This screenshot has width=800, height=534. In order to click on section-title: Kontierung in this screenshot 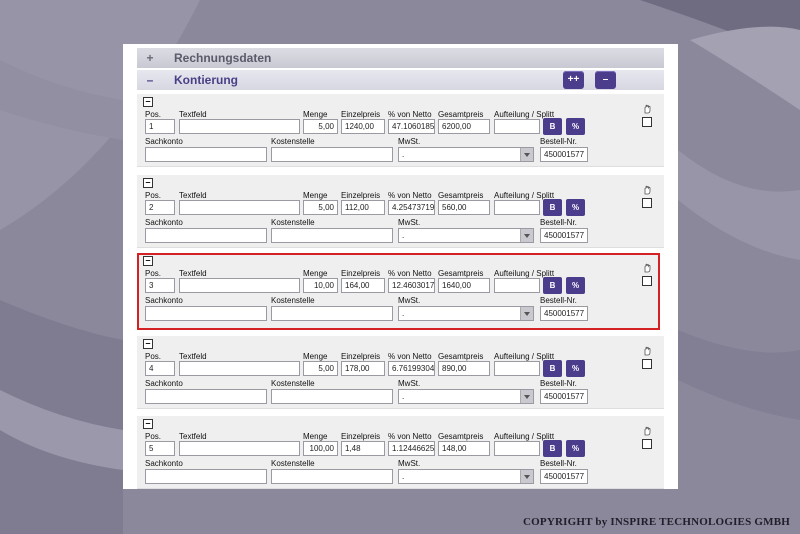, I will do `click(206, 80)`.